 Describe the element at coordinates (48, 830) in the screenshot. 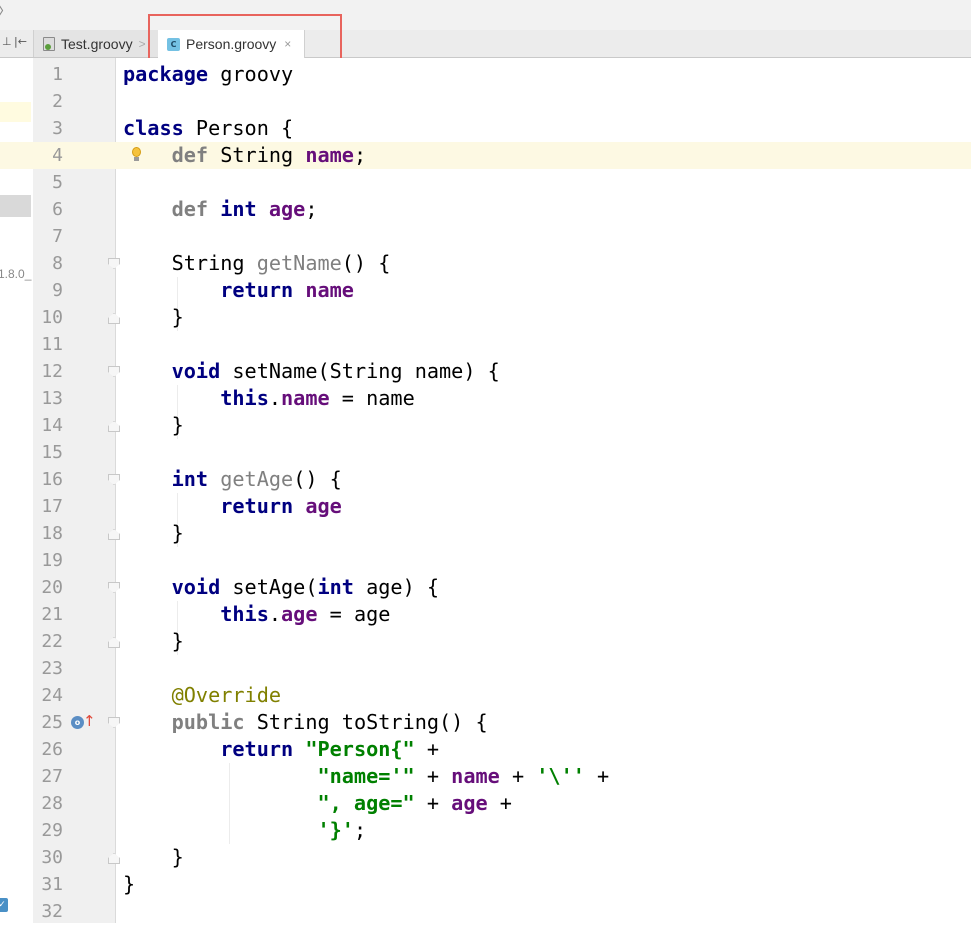

I see `line-number: 29` at that location.